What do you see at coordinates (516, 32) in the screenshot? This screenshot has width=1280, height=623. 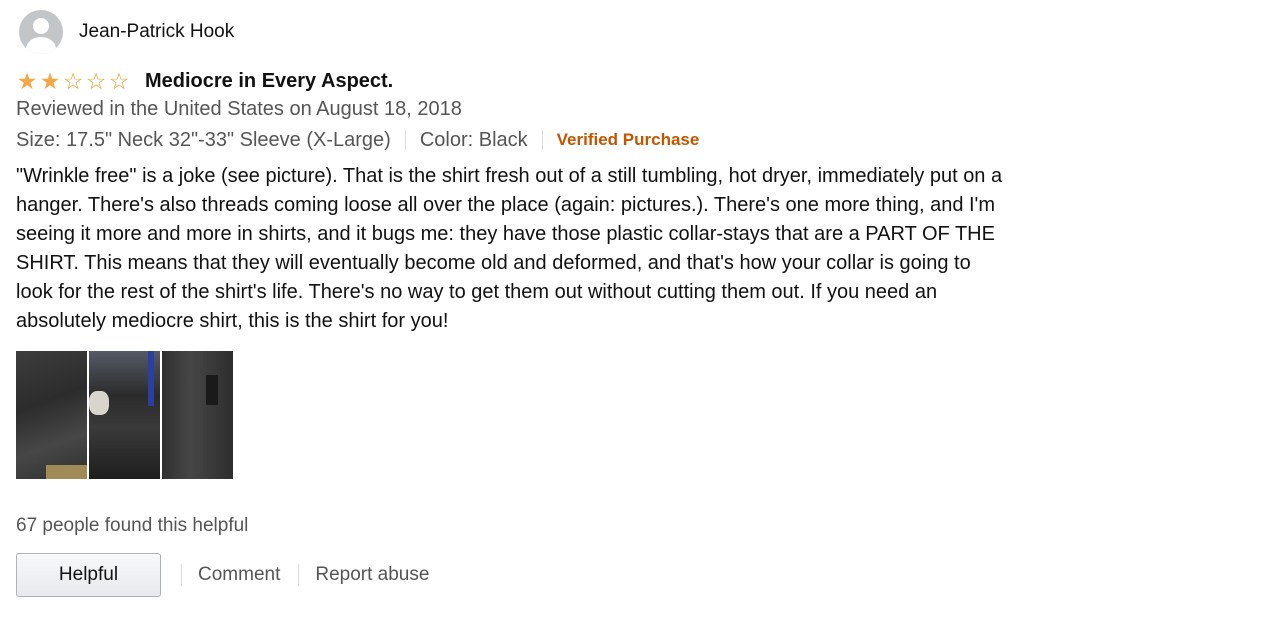 I see `reviewer-profile: Jean-Patrick Hook` at bounding box center [516, 32].